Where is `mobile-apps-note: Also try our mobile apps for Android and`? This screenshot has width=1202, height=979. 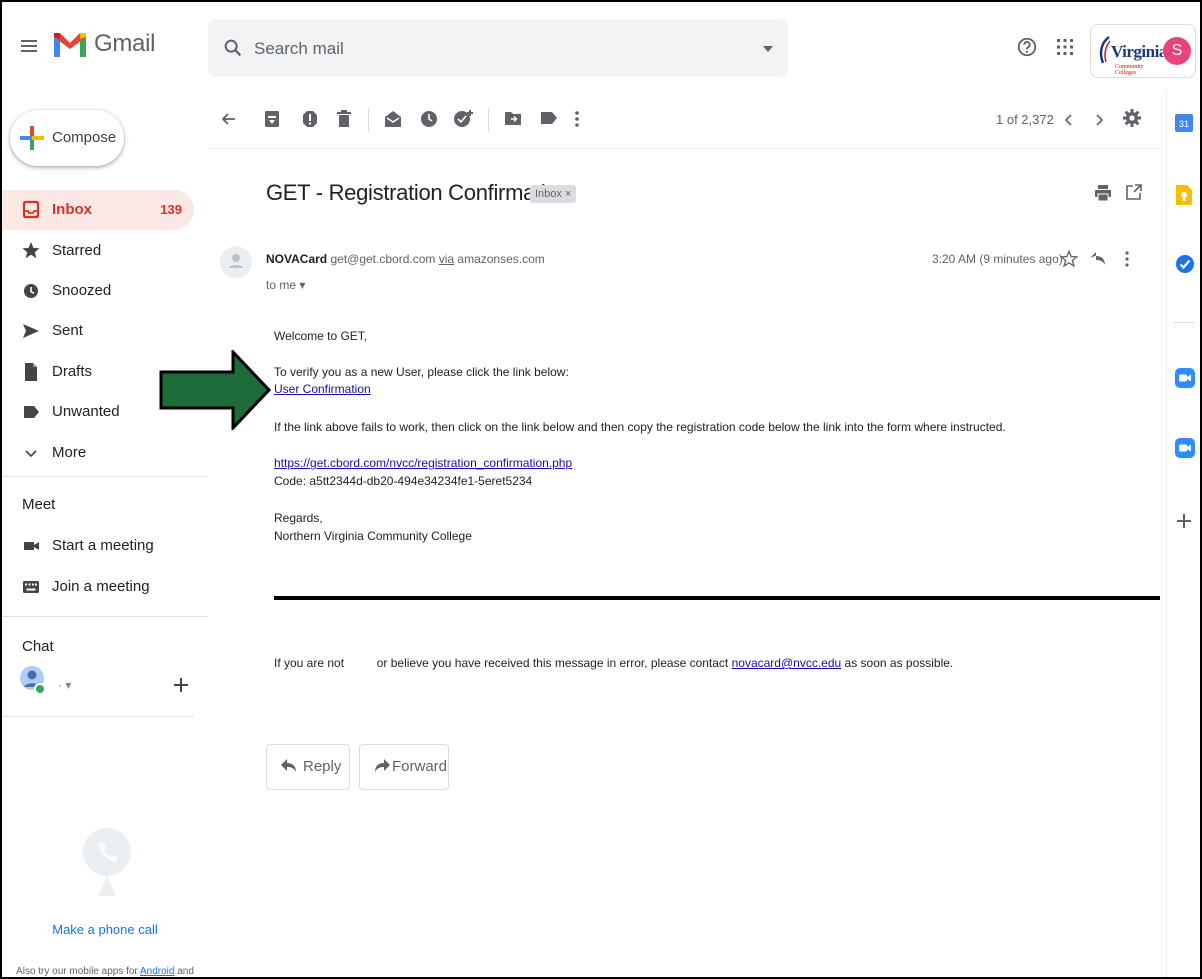
mobile-apps-note: Also try our mobile apps for Android and is located at coordinates (105, 971).